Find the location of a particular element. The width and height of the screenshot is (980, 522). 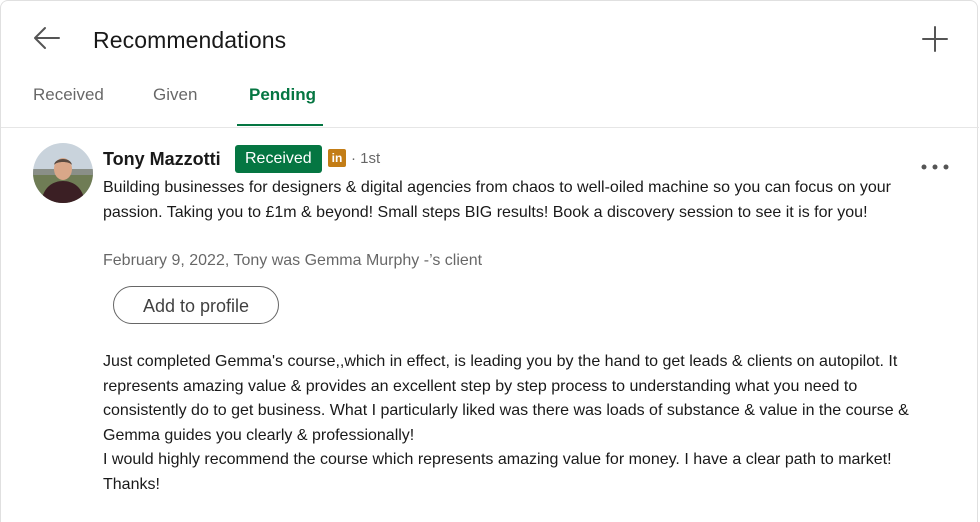

avatar is located at coordinates (63, 173).